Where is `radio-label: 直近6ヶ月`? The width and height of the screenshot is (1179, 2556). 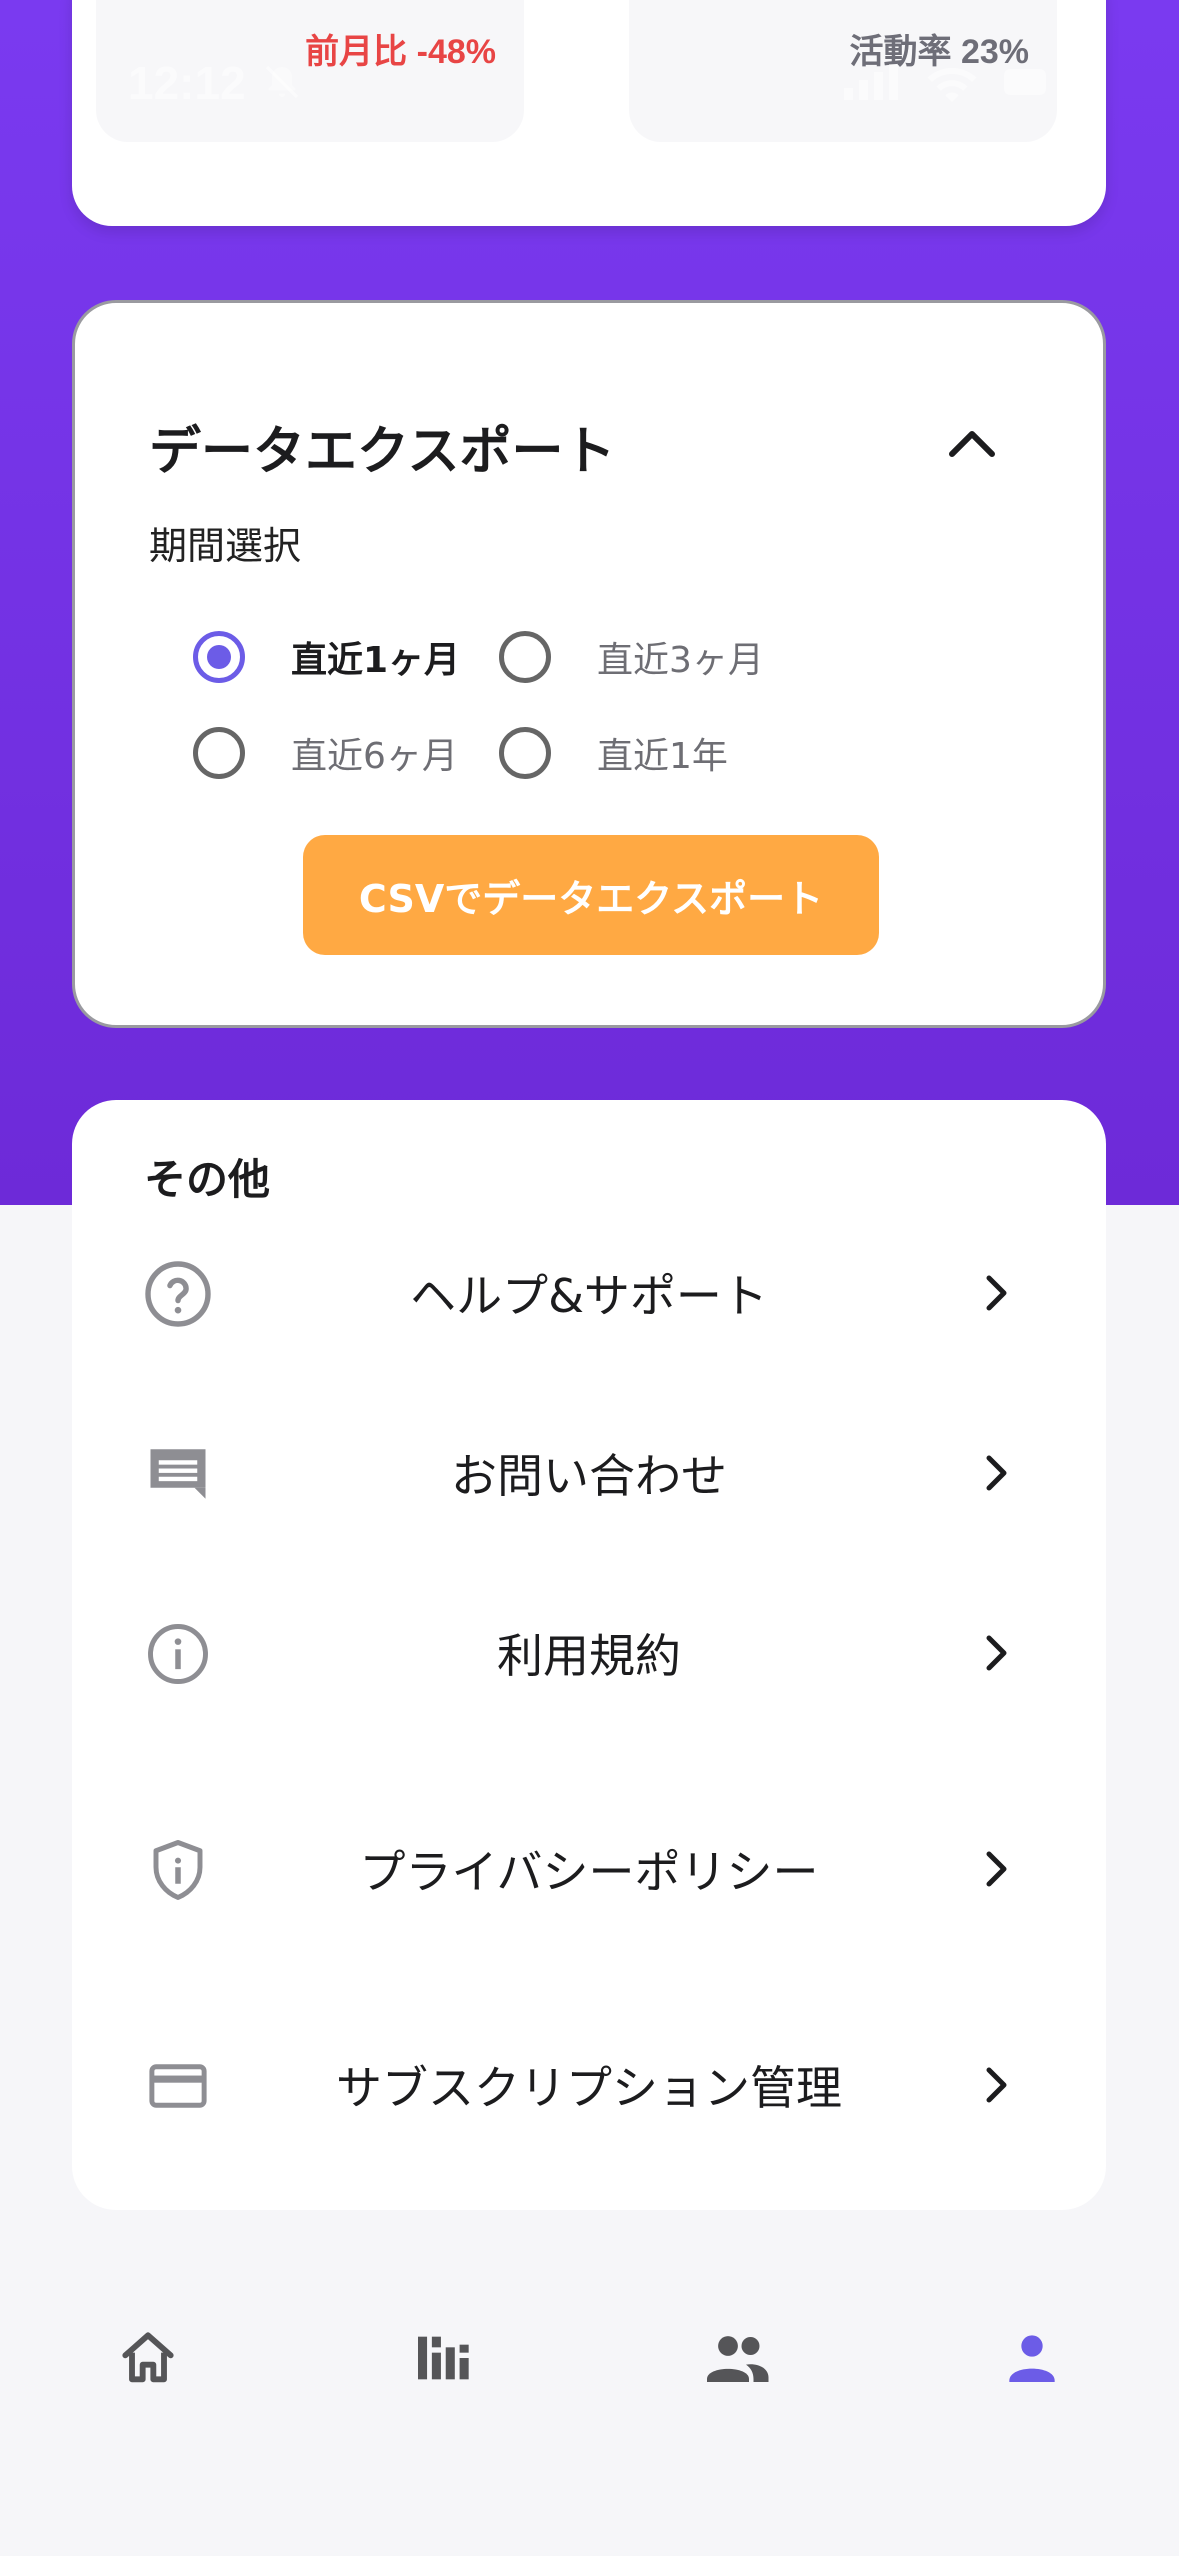
radio-label: 直近6ヶ月 is located at coordinates (374, 756).